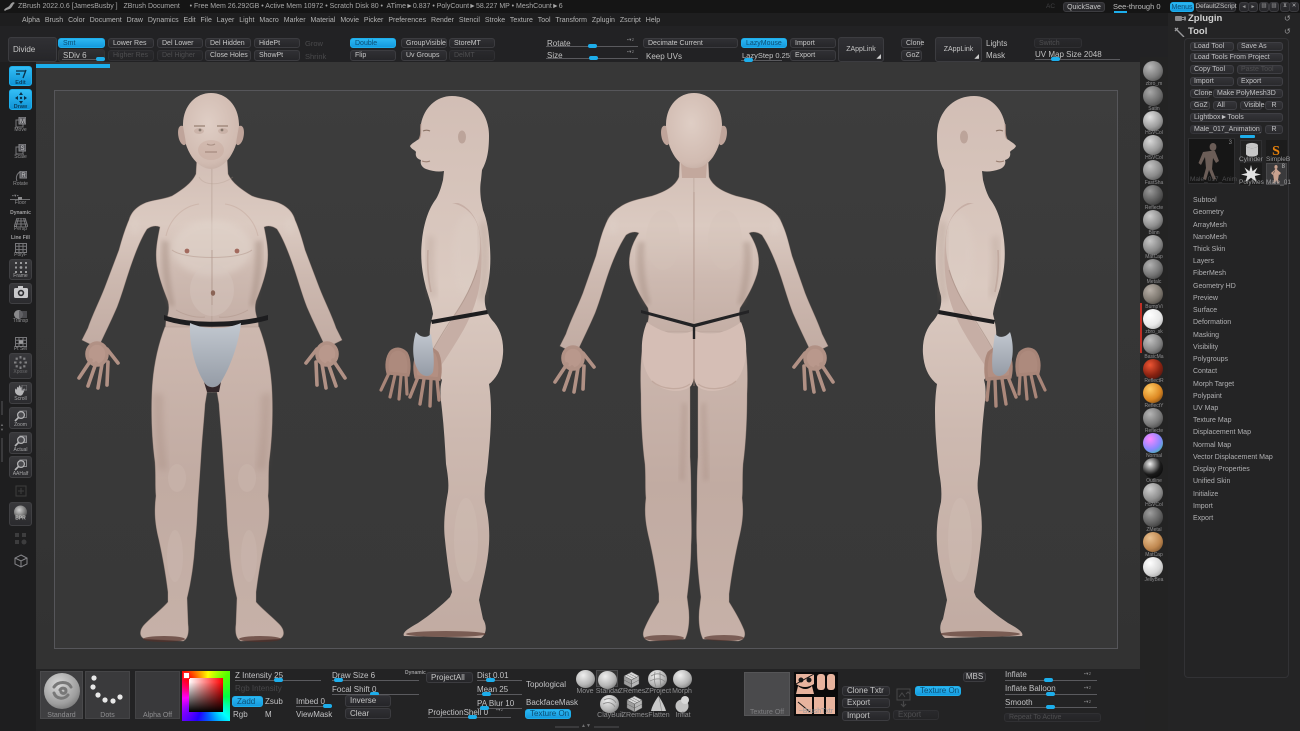 This screenshot has width=1300, height=731. What do you see at coordinates (20, 519) in the screenshot?
I see `svg-text: BPR` at bounding box center [20, 519].